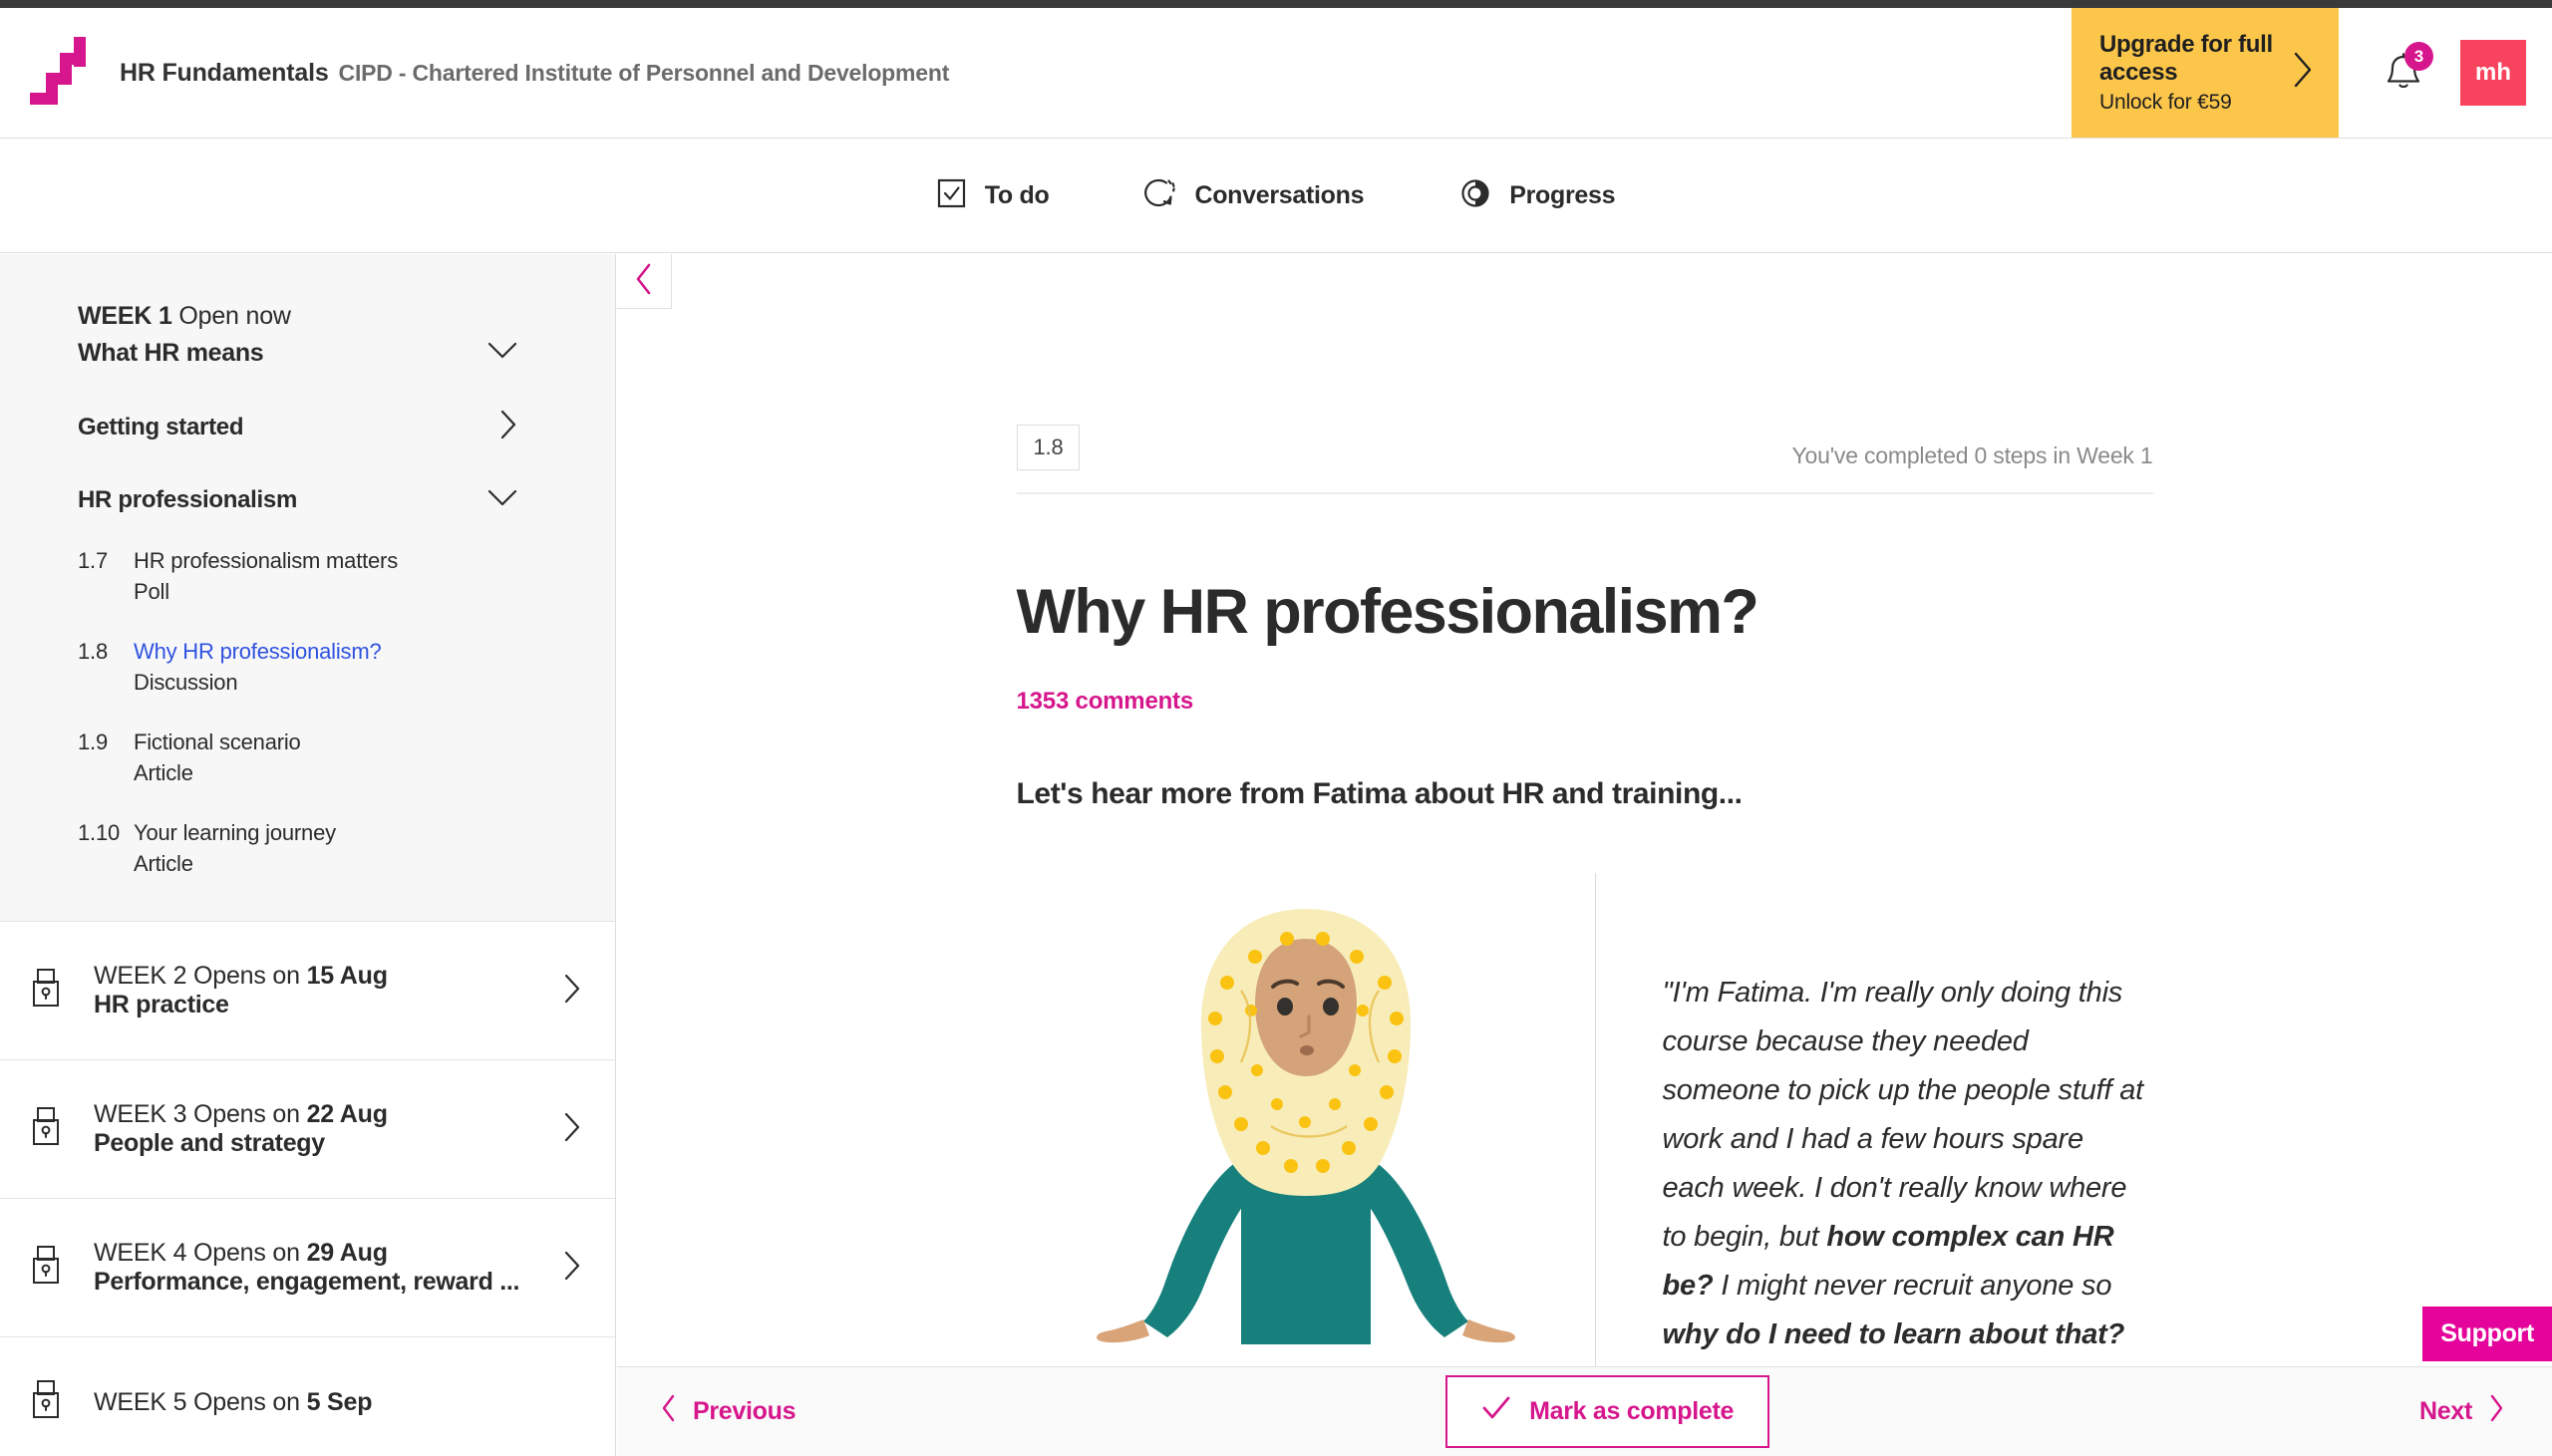 This screenshot has height=1456, width=2552. What do you see at coordinates (2404, 72) in the screenshot?
I see `notifications-button: 3` at bounding box center [2404, 72].